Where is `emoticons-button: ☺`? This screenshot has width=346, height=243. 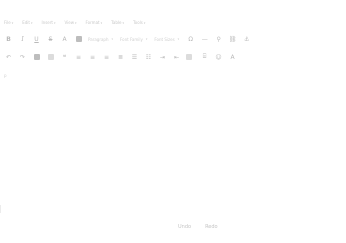
emoticons-button: ☺ is located at coordinates (218, 57).